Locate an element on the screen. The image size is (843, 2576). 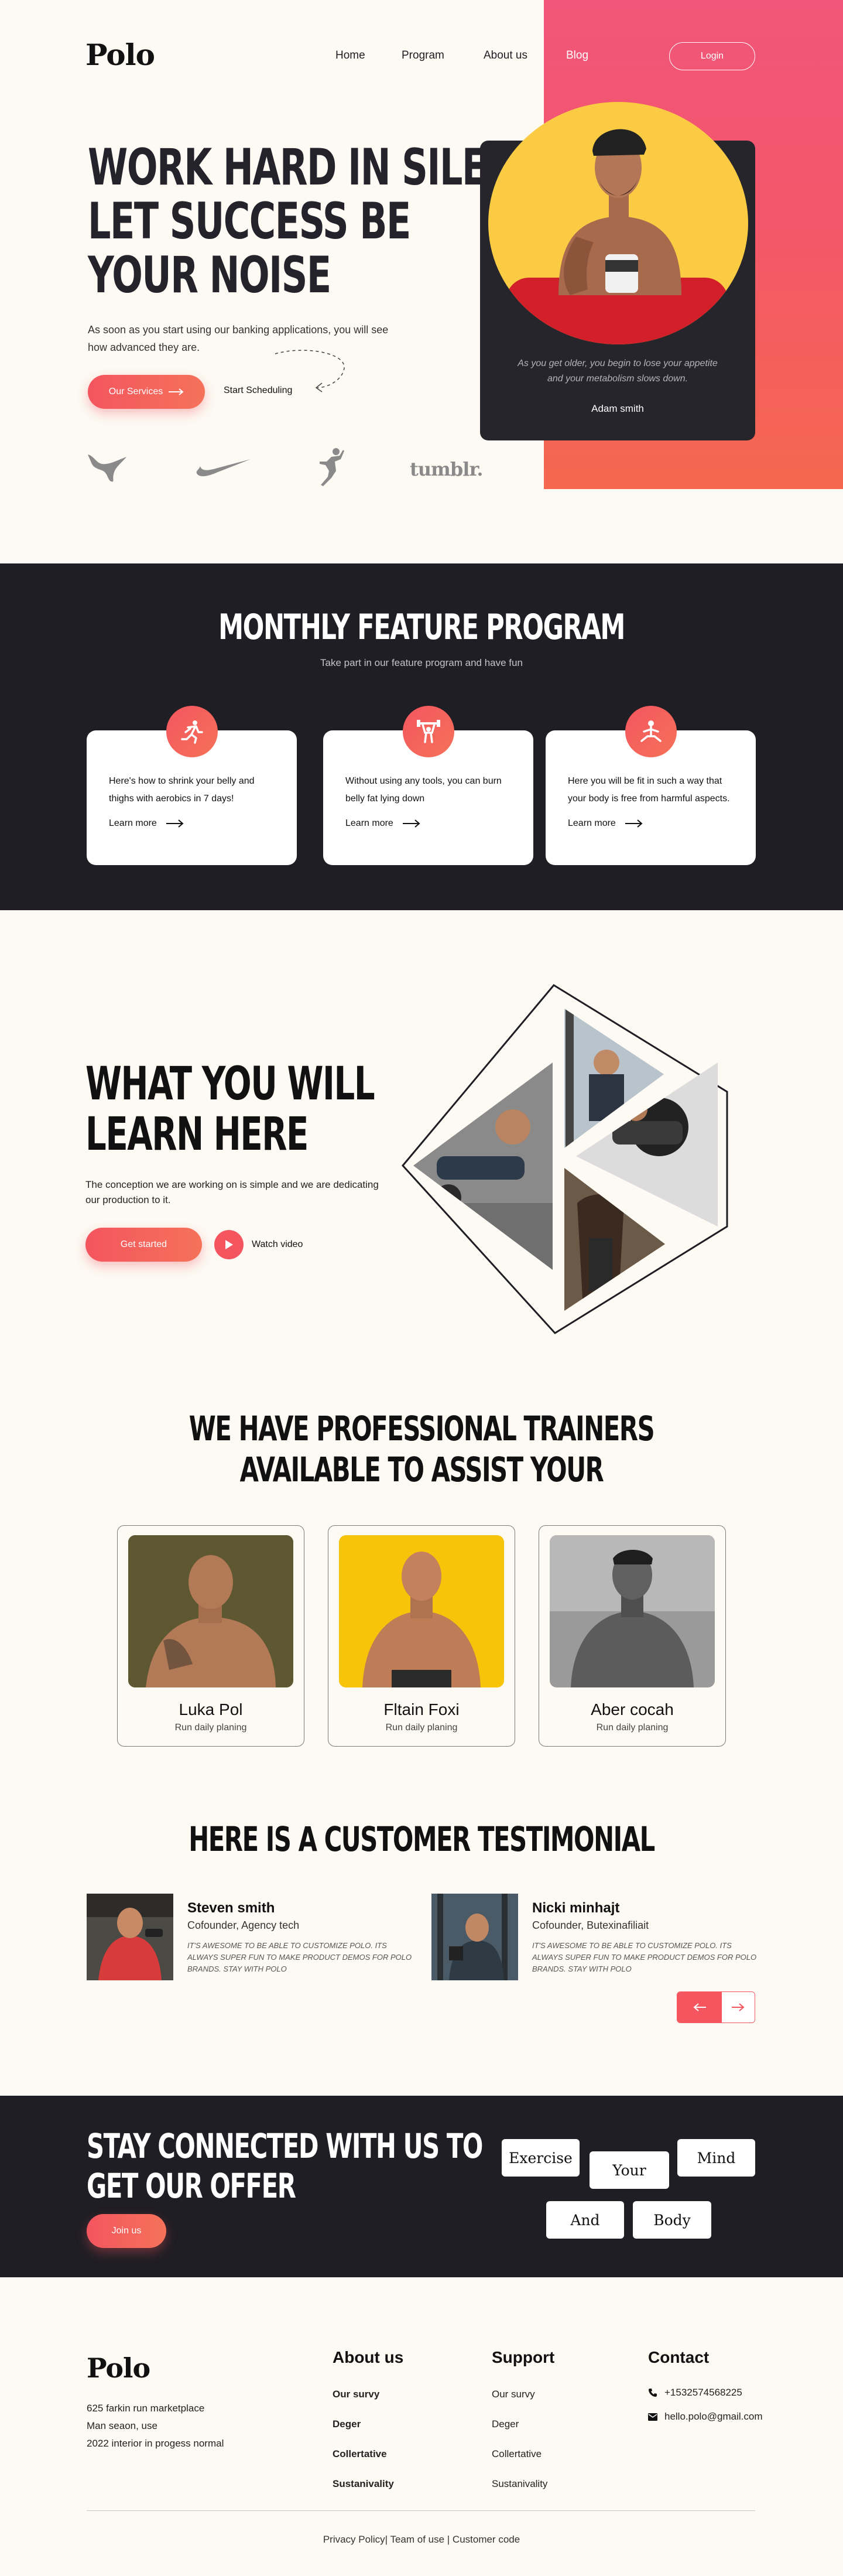
word-card: And is located at coordinates (585, 2220).